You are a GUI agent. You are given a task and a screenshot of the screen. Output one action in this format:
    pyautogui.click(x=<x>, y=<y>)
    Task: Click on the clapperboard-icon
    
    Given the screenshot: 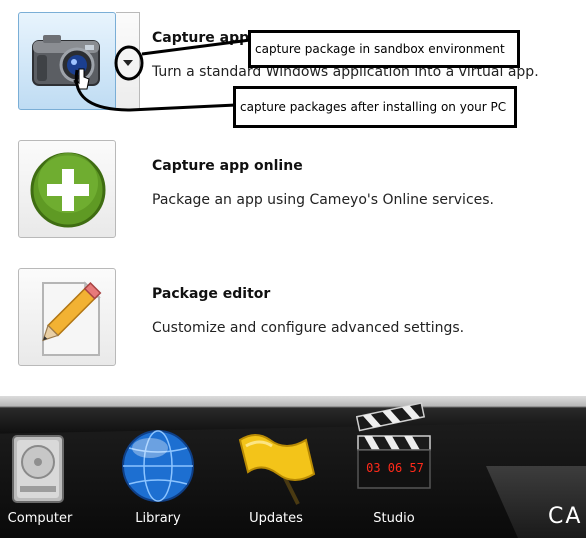 What is the action you would take?
    pyautogui.click(x=393, y=445)
    